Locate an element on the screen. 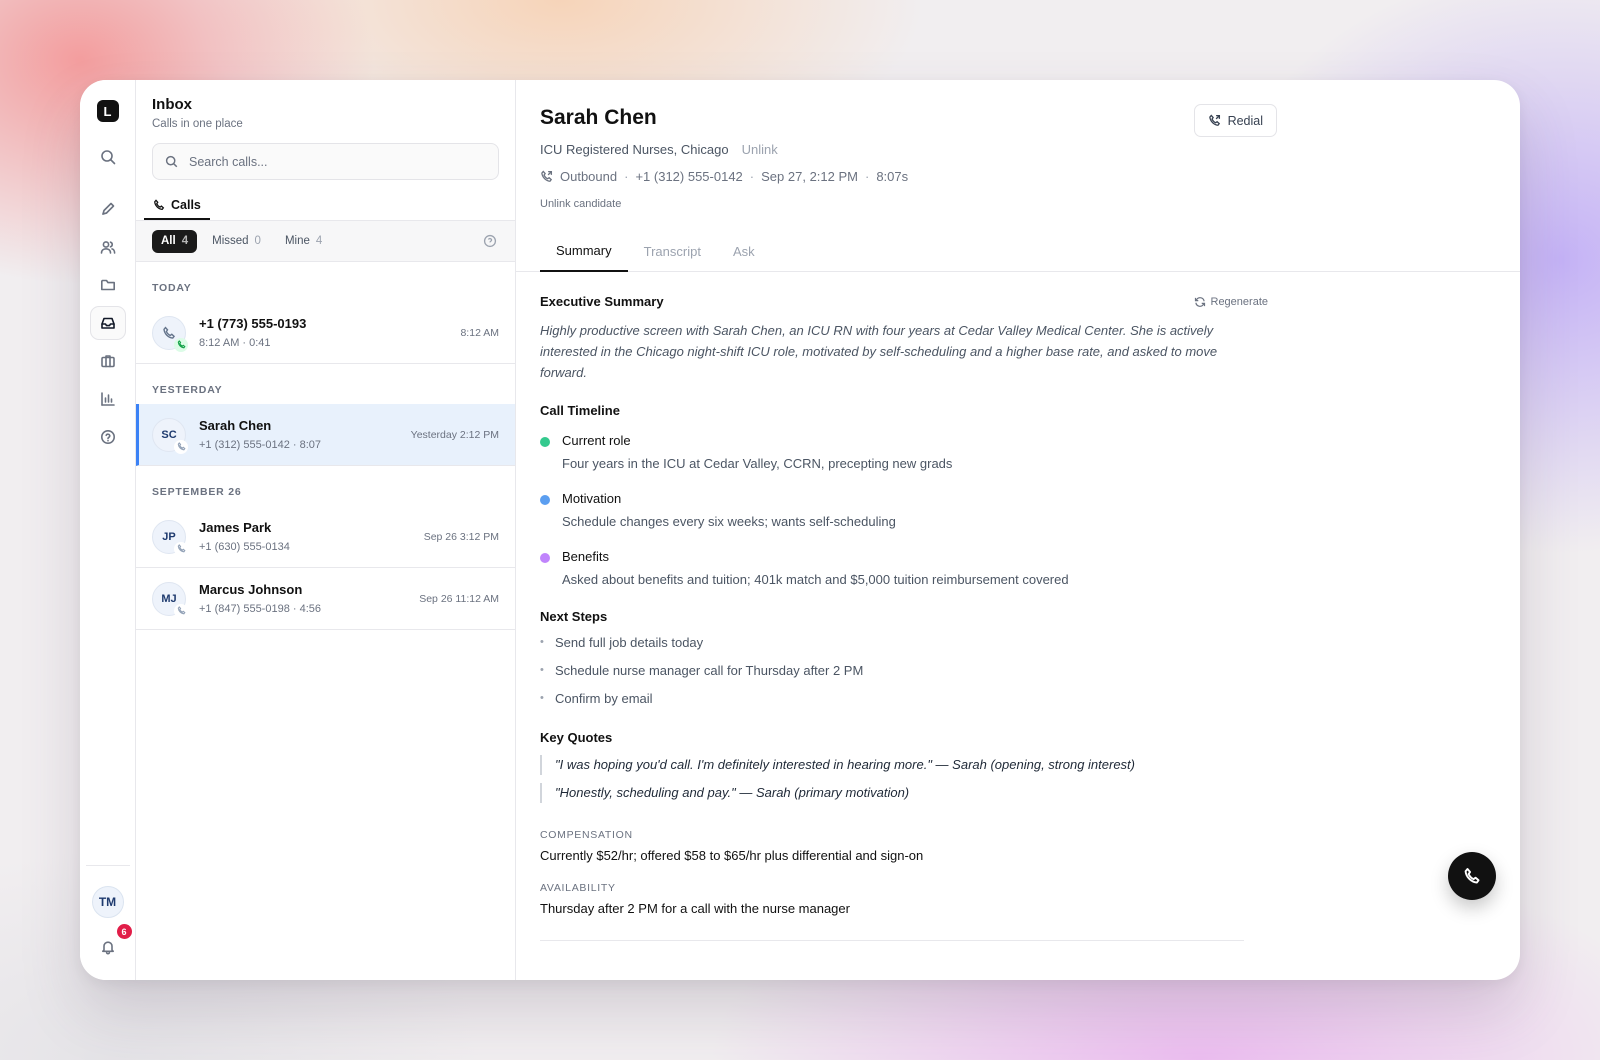 The image size is (1600, 1060). caller-name: +1 (773) 555-0193 is located at coordinates (253, 323).